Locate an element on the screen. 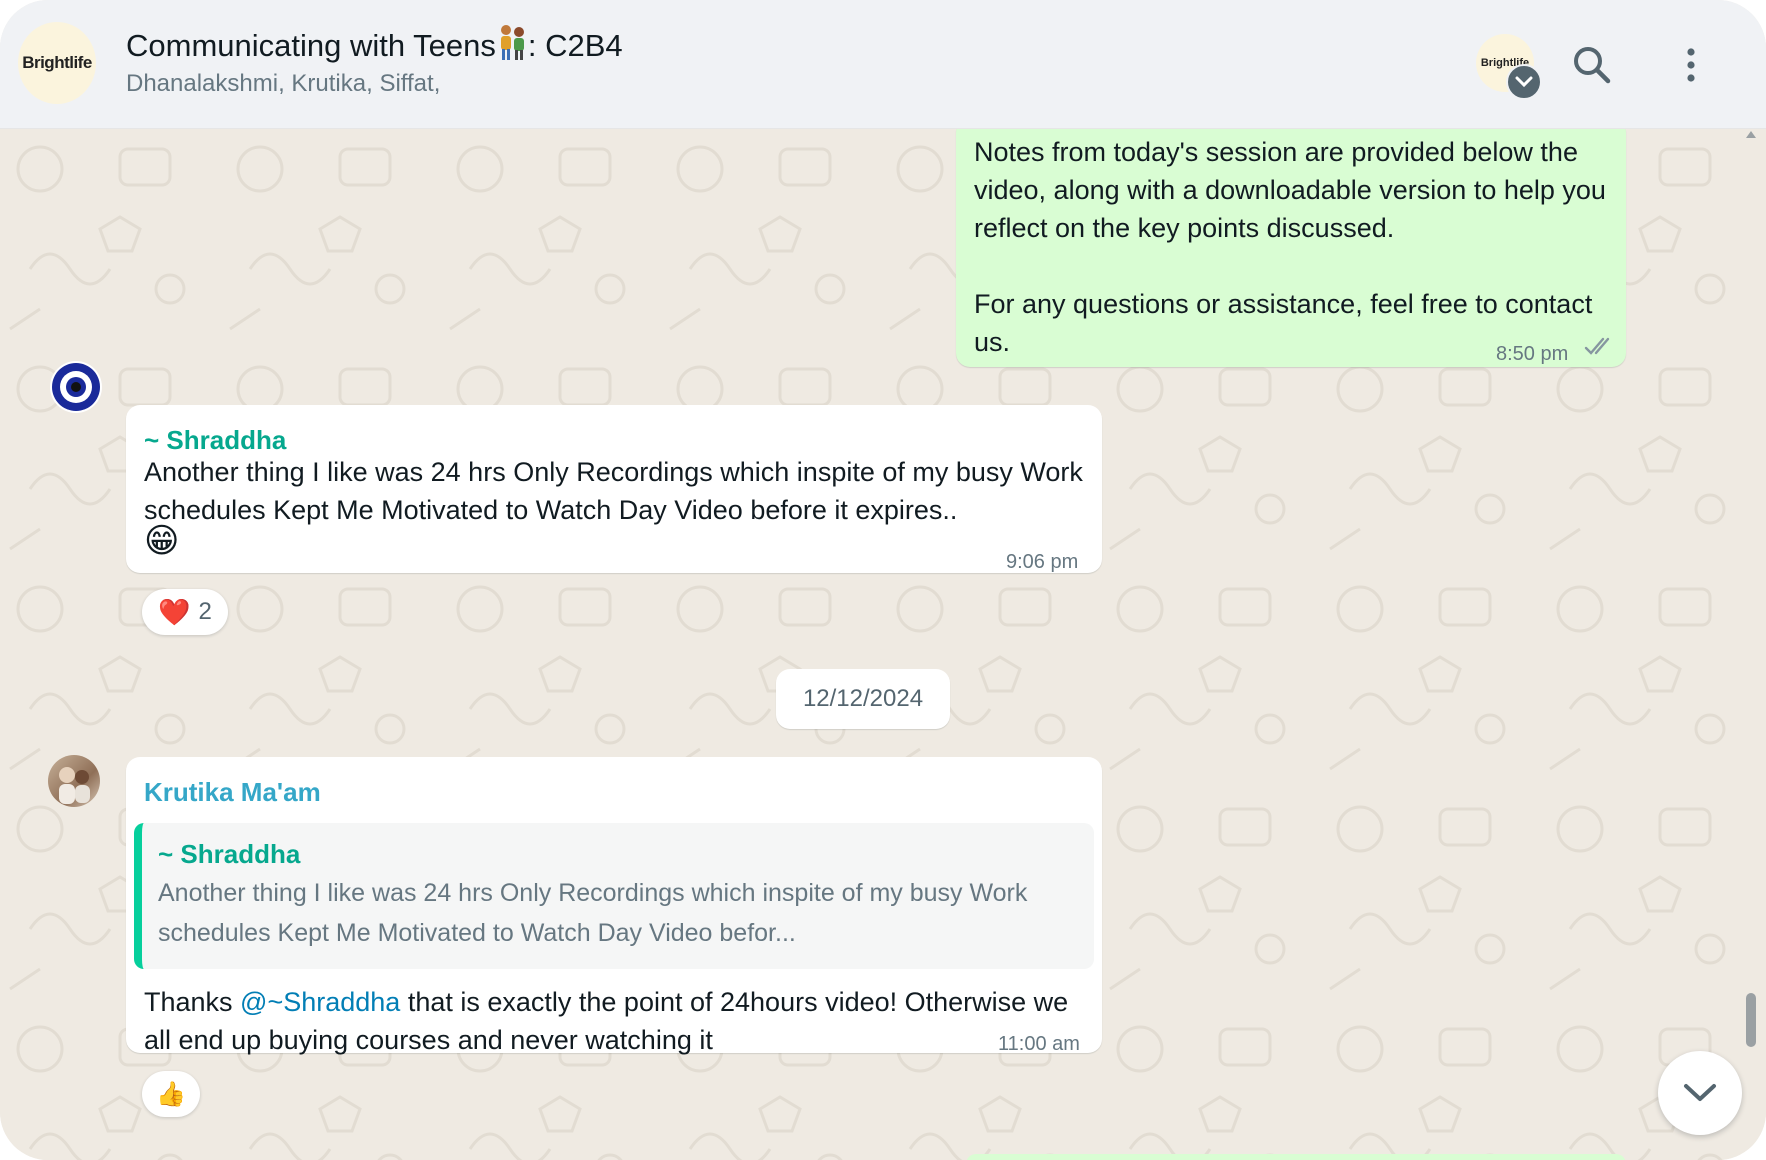 The width and height of the screenshot is (1766, 1160). evil-eye-icon is located at coordinates (76, 387).